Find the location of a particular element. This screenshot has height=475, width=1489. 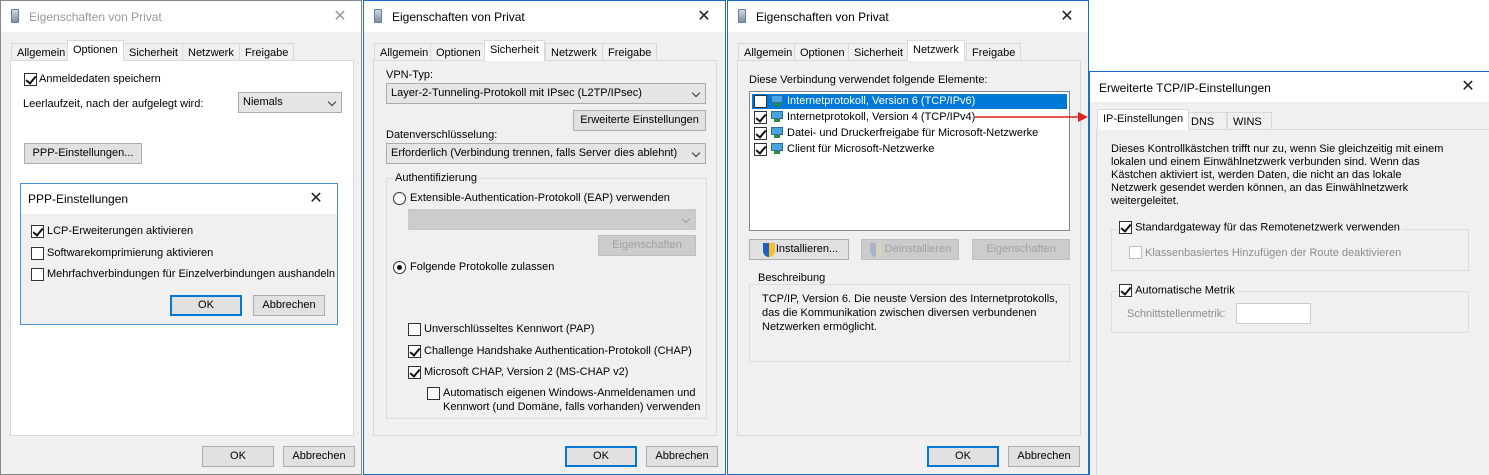

software-compression-checkbox is located at coordinates (37, 253).